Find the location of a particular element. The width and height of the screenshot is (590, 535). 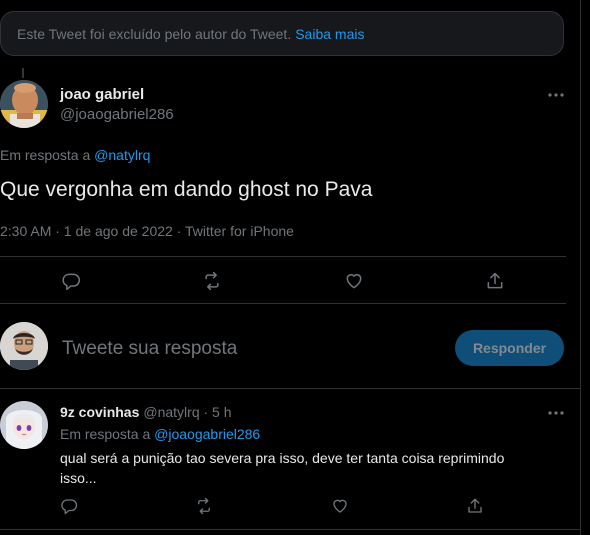

replying-to: Em resposta a @natylrq is located at coordinates (75, 155).